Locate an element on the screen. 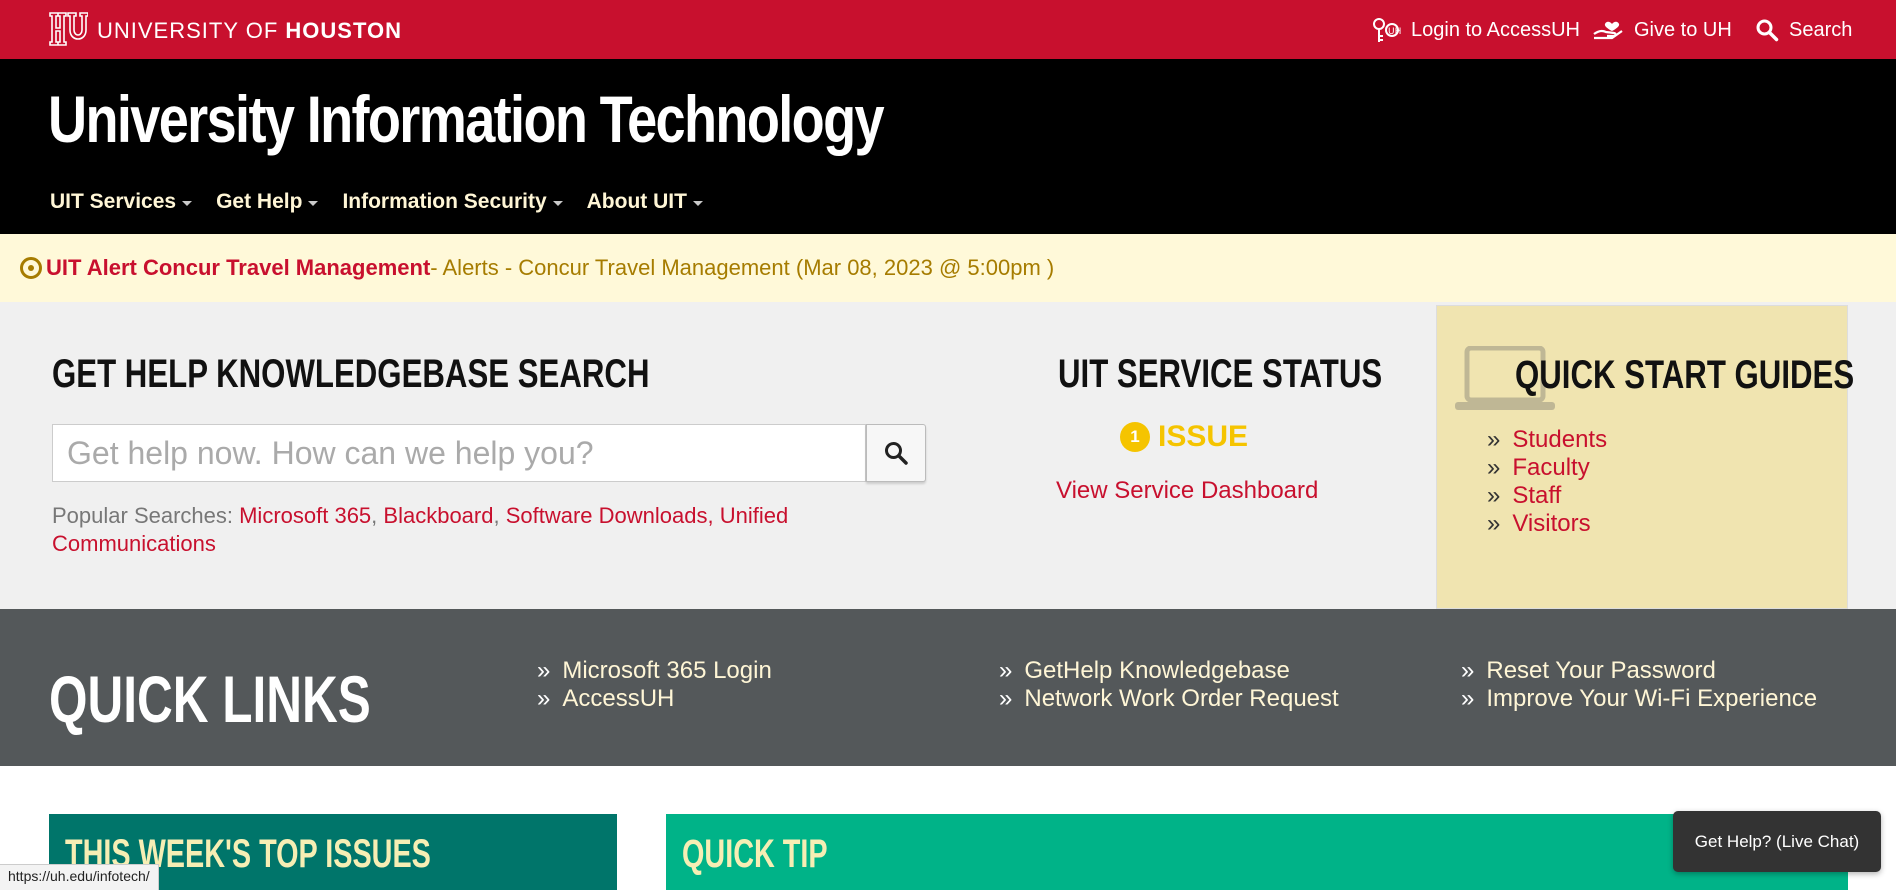 This screenshot has height=890, width=1896. list-item: » Improve Your Wi-Fi Experience is located at coordinates (1639, 699).